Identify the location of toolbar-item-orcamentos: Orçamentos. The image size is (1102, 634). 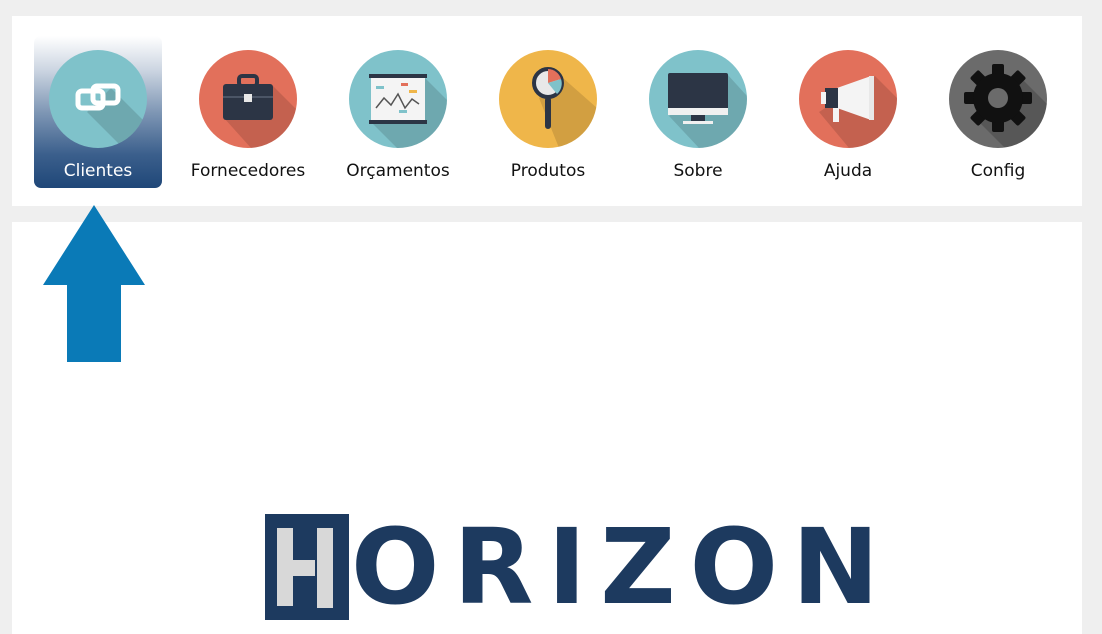
(398, 112).